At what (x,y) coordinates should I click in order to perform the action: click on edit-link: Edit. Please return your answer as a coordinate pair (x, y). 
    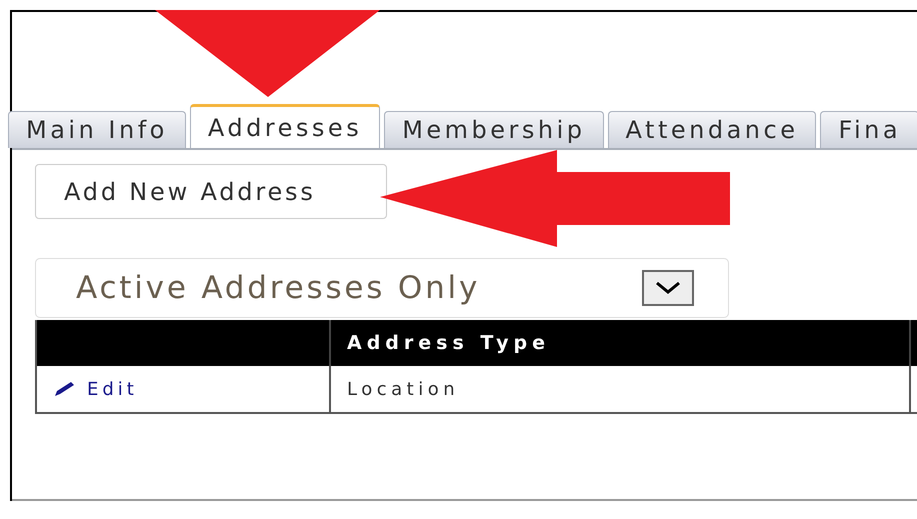
    Looking at the image, I should click on (95, 389).